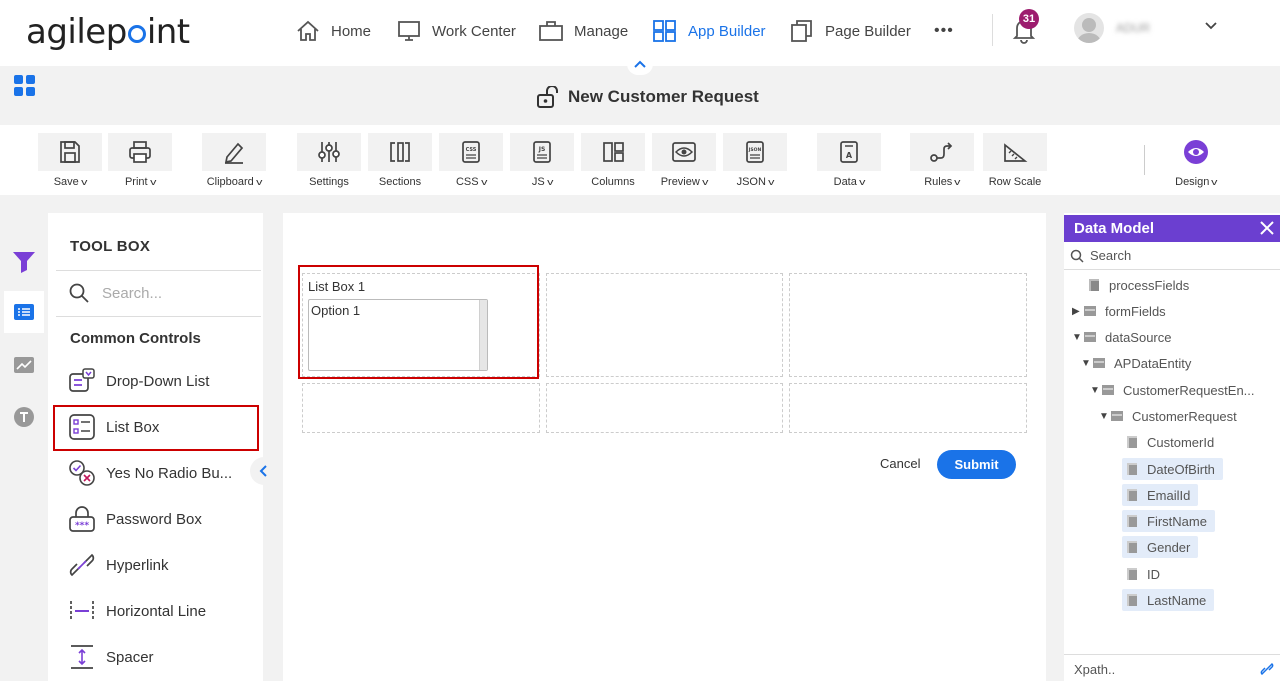 This screenshot has width=1280, height=681. Describe the element at coordinates (400, 162) in the screenshot. I see `sections-button: Sections` at that location.